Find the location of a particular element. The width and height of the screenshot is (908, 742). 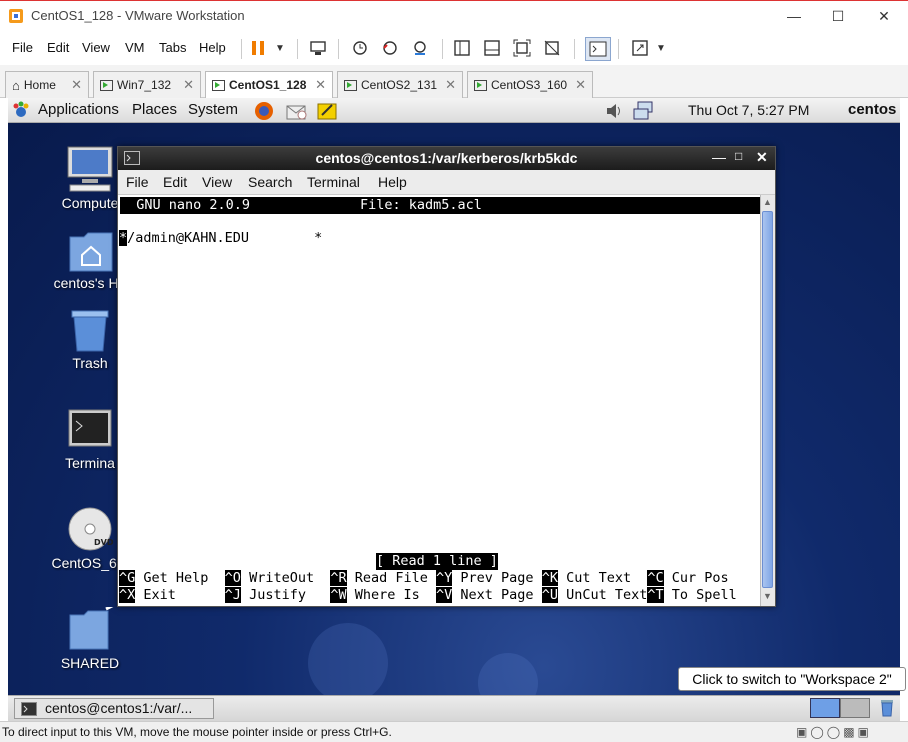

firefox-icon is located at coordinates (264, 111).